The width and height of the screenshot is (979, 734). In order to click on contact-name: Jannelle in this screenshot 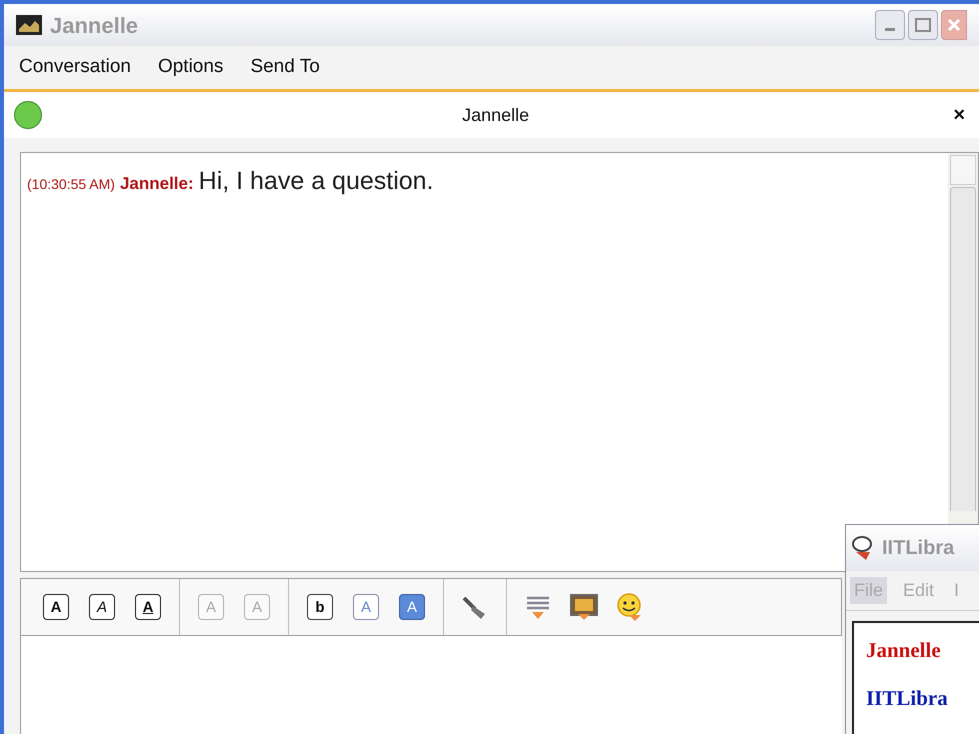, I will do `click(495, 115)`.